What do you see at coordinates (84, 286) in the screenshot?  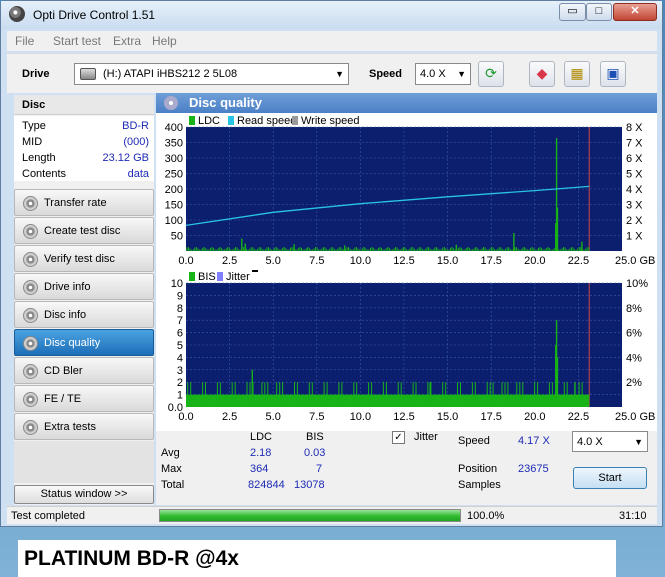 I see `nav-drive-info: Drive info` at bounding box center [84, 286].